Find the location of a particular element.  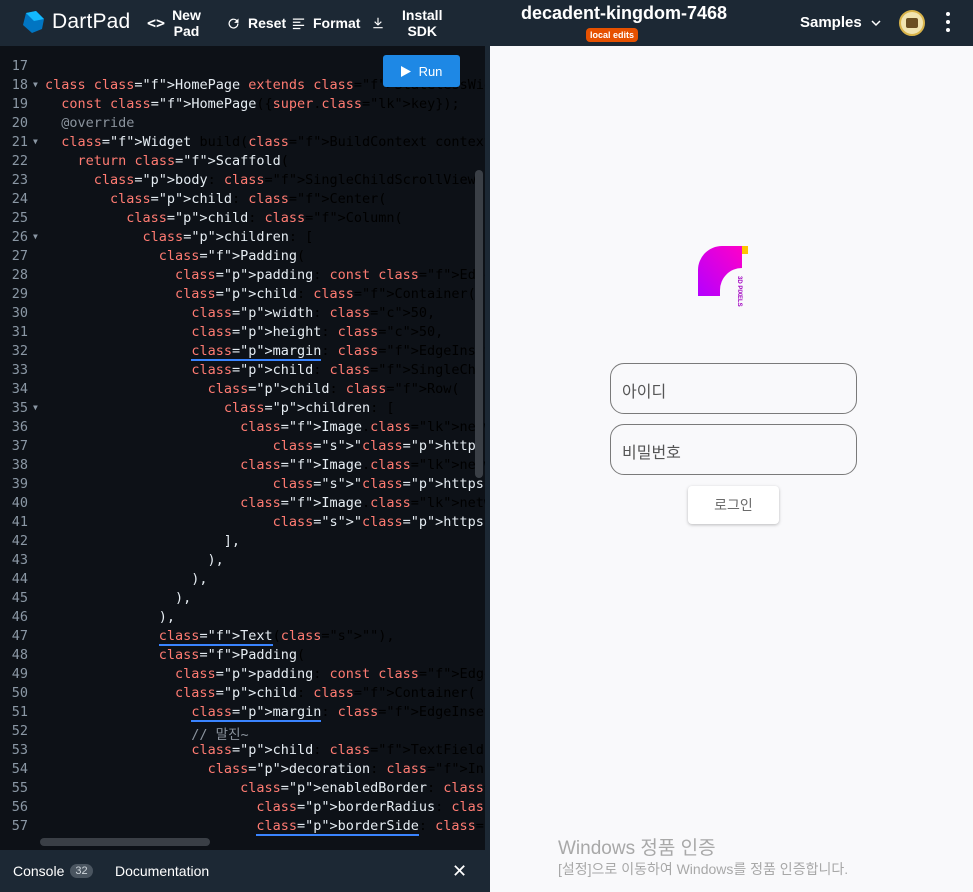

line-number: 44 is located at coordinates (19, 579).